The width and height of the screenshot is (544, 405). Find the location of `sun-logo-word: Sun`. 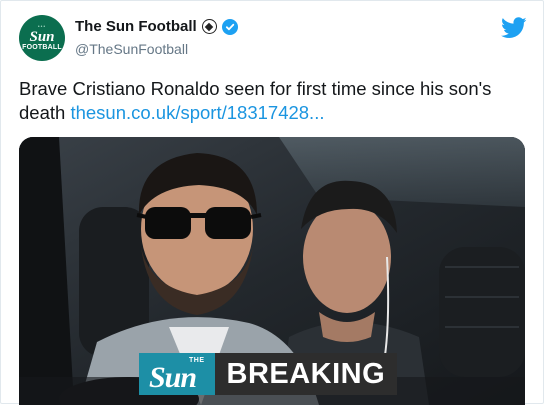

sun-logo-word: Sun is located at coordinates (173, 377).